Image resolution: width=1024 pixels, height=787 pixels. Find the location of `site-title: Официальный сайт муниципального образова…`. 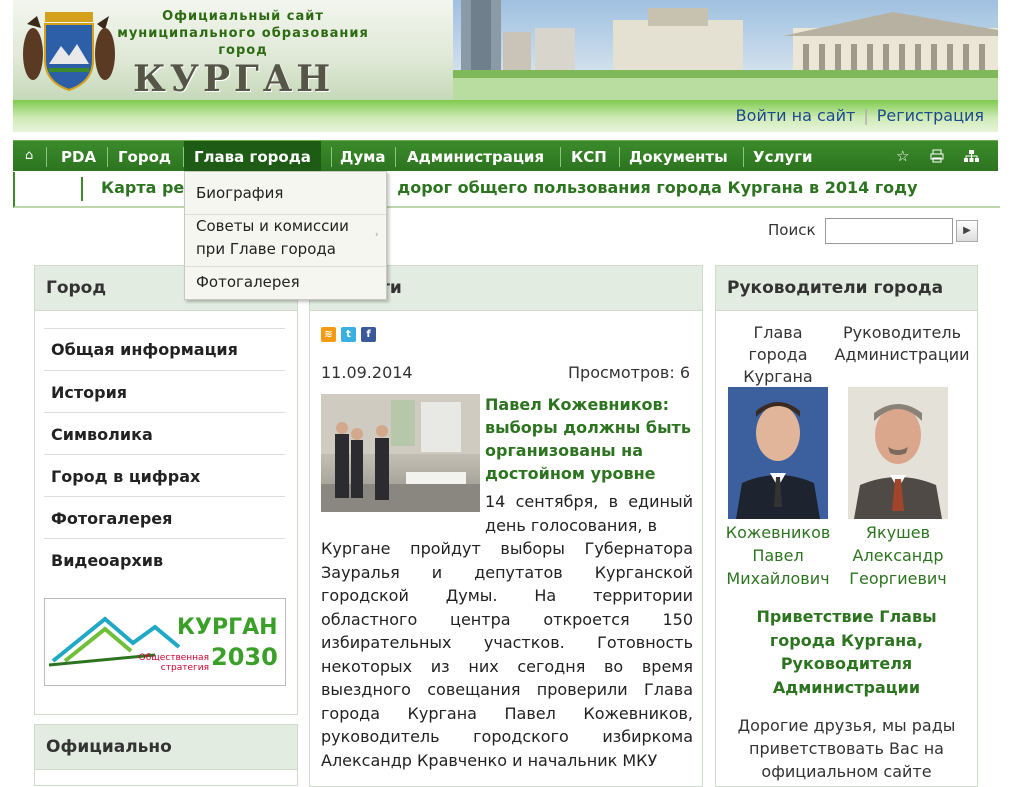

site-title: Официальный сайт муниципального образова… is located at coordinates (243, 33).